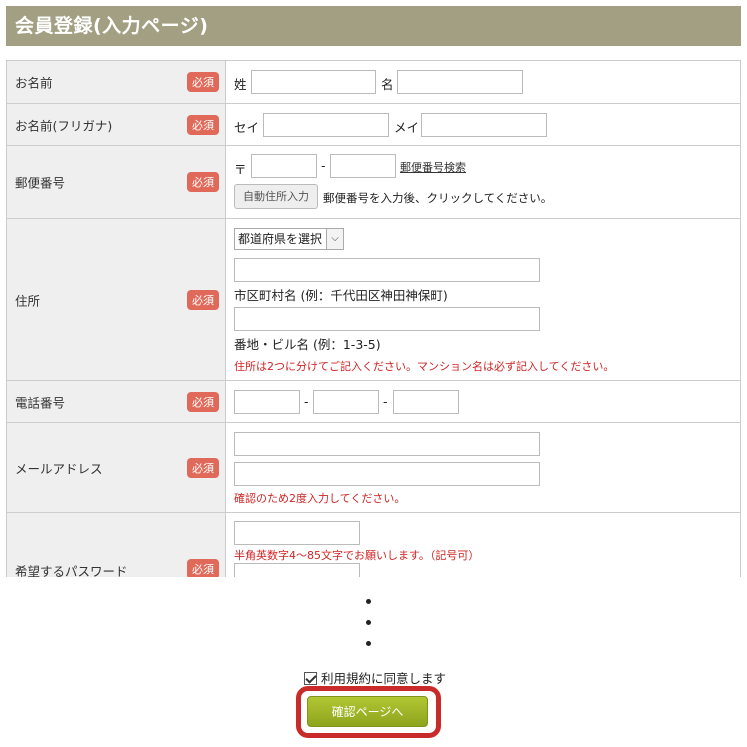 Image resolution: width=747 pixels, height=747 pixels. I want to click on first-name-kana-input, so click(484, 125).